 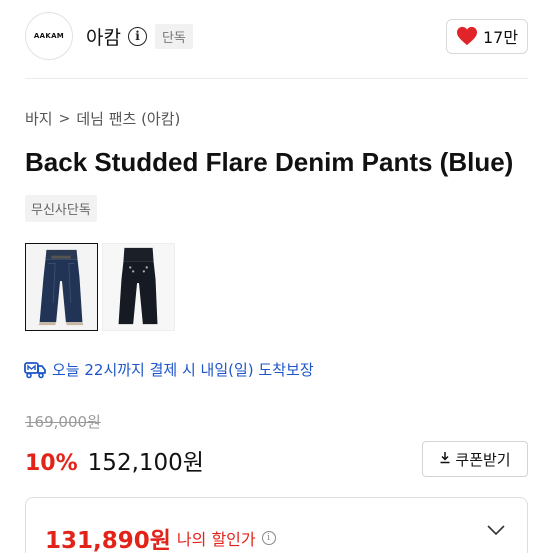 I want to click on thumbnail-front, so click(x=61, y=287).